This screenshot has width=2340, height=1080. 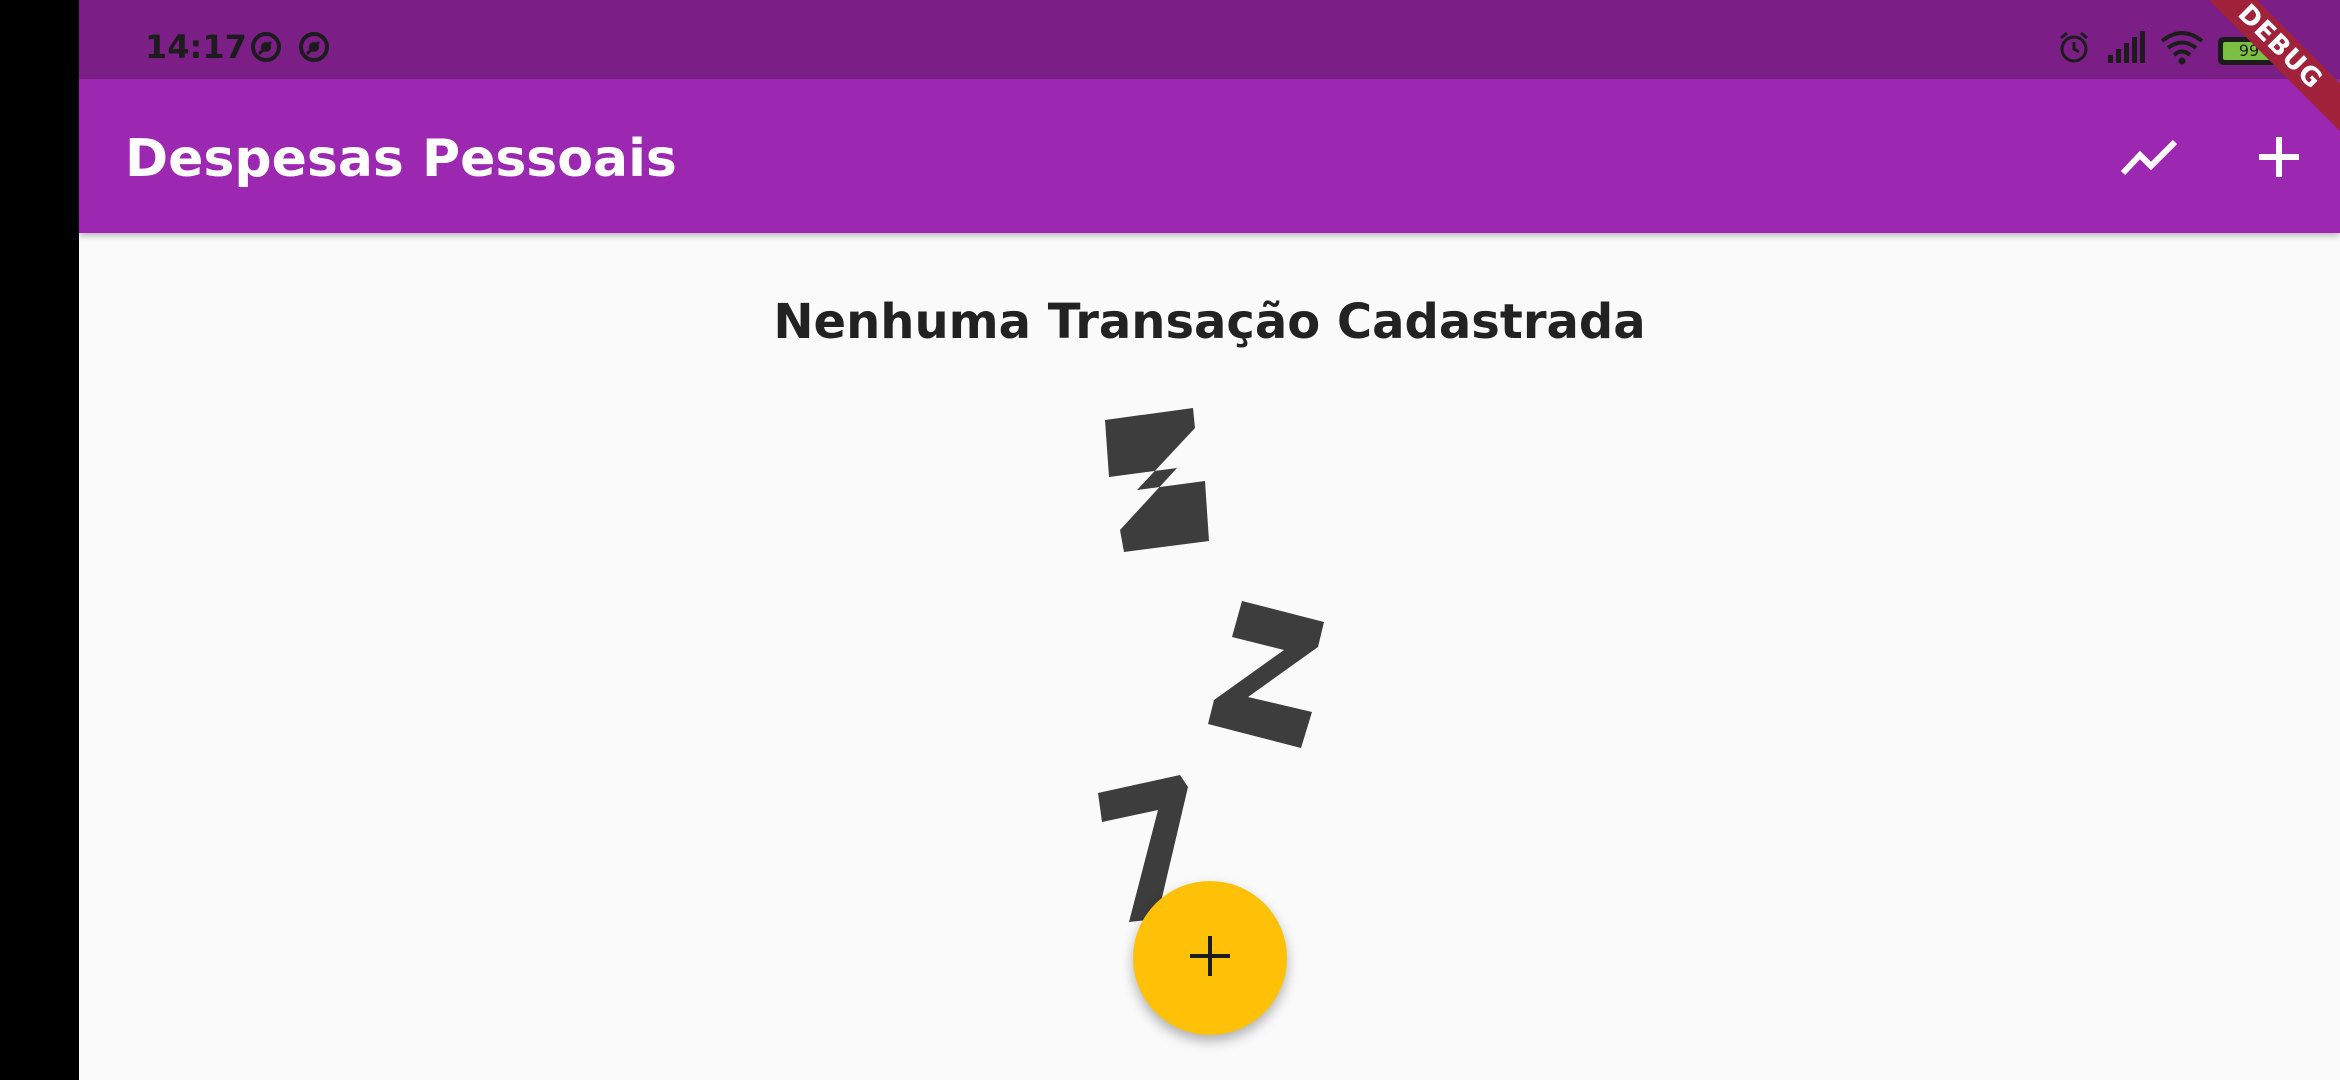 I want to click on add-transaction-fab, so click(x=1210, y=958).